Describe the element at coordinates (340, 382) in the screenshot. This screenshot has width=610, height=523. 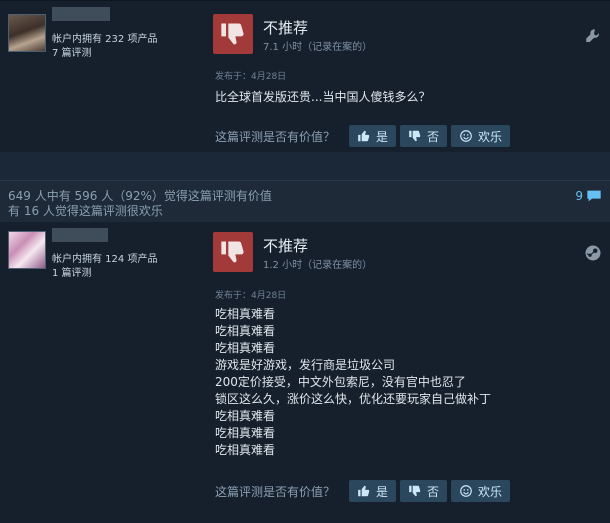
I see `review-line: 200定价接受，中文外包索尼，没有官中也忍了` at that location.